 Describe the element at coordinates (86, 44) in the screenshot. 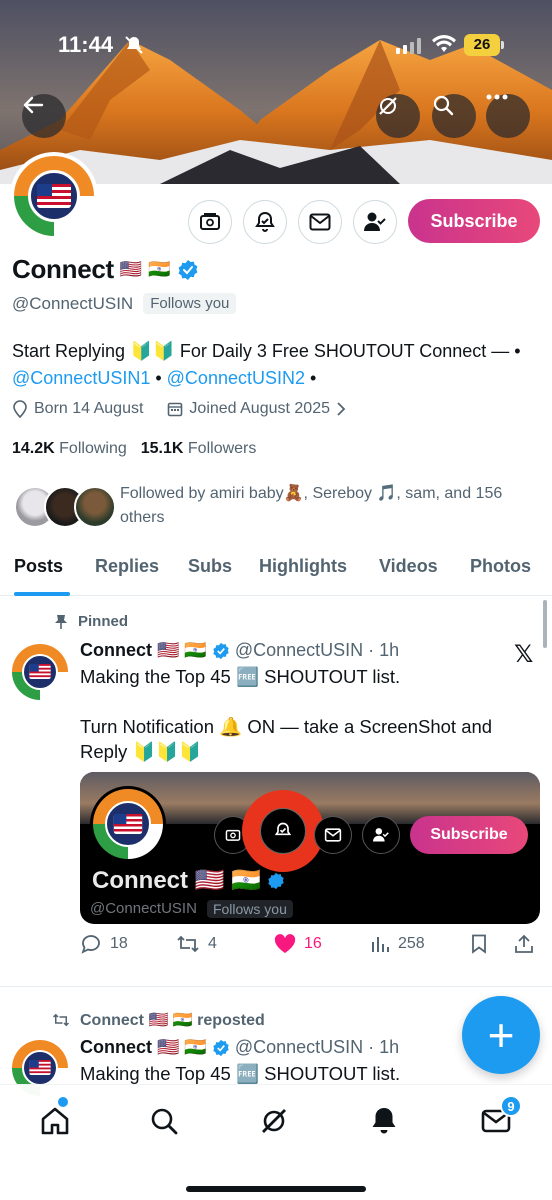

I see `status-time: 11:44` at that location.